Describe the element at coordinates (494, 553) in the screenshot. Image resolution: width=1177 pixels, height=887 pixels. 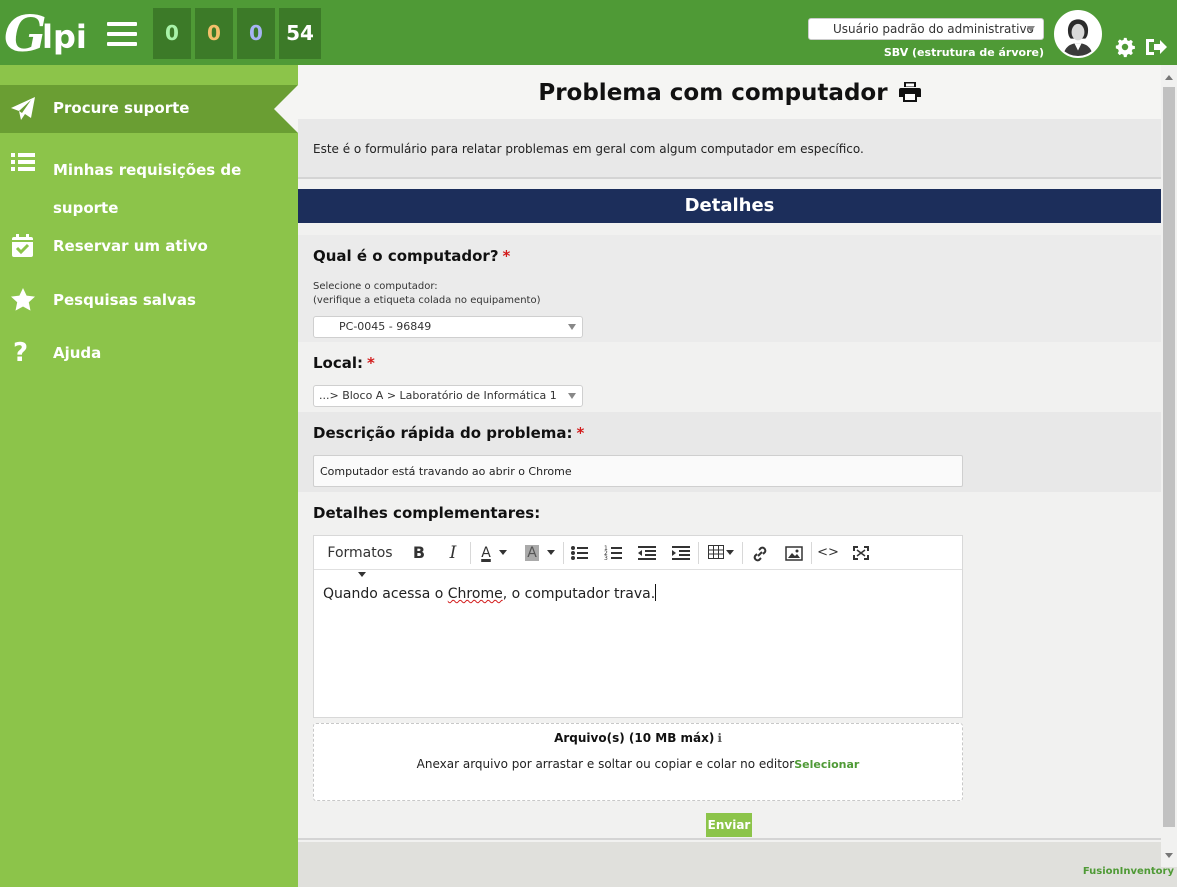
I see `text-color-icon: A` at that location.